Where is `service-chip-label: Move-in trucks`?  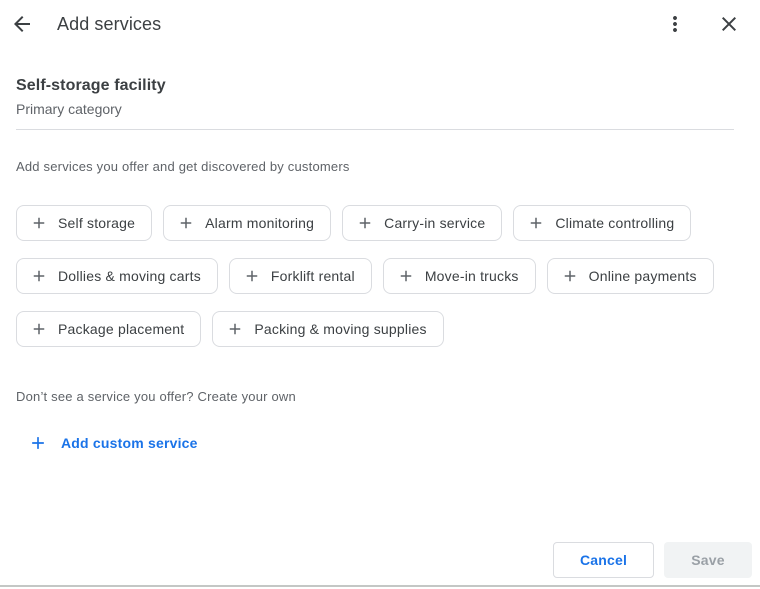
service-chip-label: Move-in trucks is located at coordinates (471, 276).